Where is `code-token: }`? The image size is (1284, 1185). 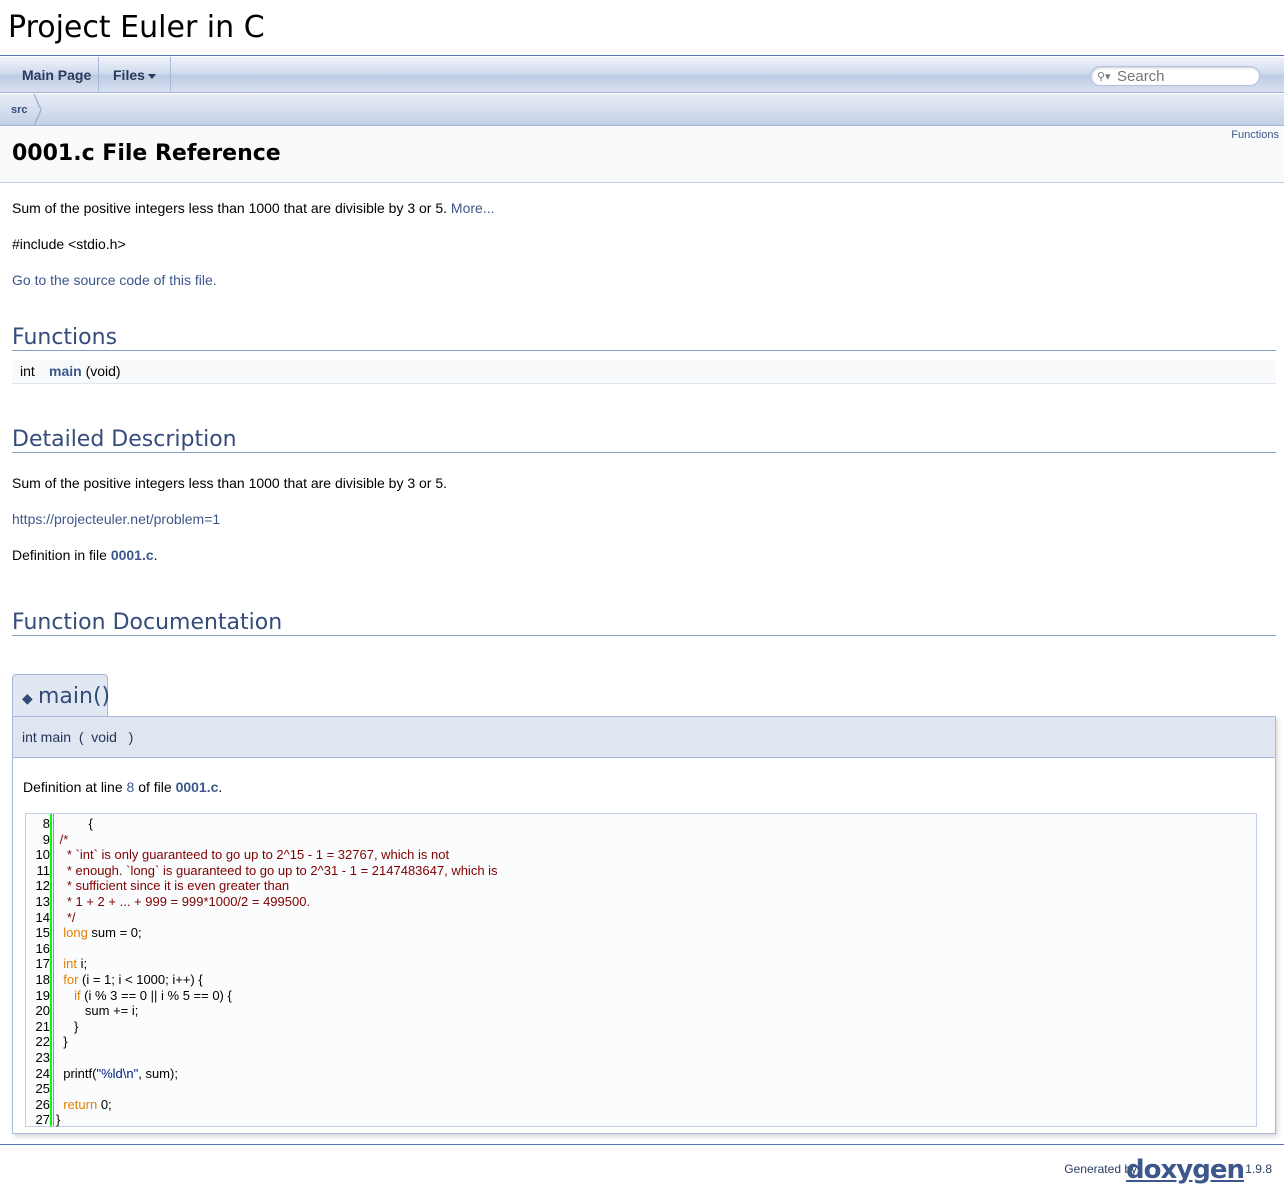
code-token: } is located at coordinates (67, 1026).